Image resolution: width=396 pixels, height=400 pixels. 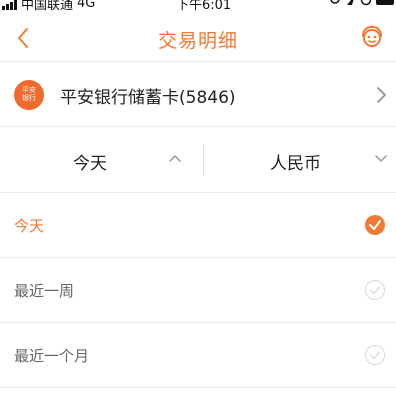 I want to click on checked-icon, so click(x=375, y=225).